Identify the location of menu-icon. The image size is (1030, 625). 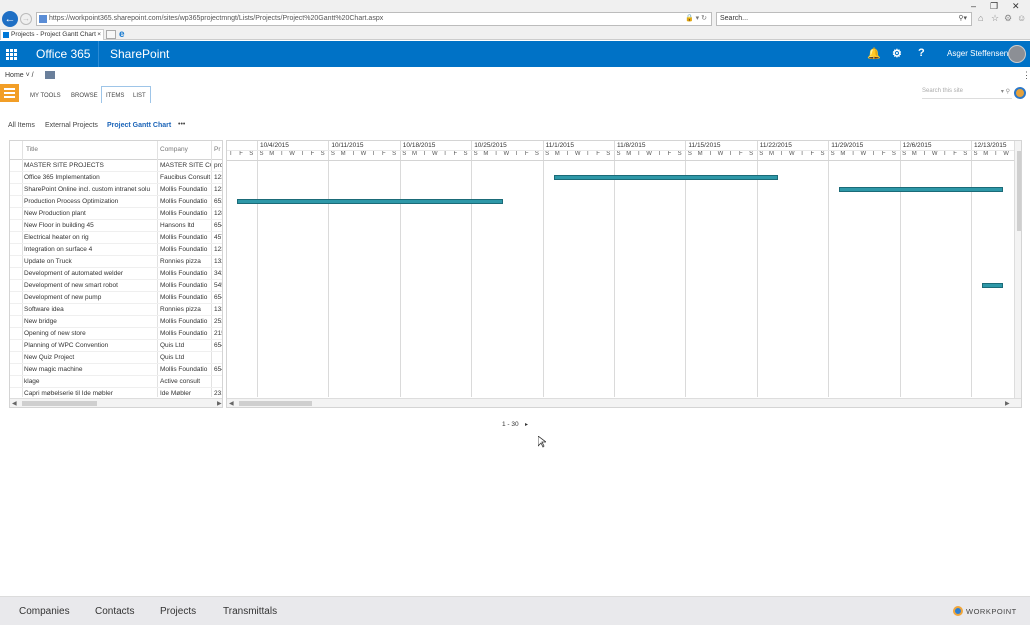
(9, 93).